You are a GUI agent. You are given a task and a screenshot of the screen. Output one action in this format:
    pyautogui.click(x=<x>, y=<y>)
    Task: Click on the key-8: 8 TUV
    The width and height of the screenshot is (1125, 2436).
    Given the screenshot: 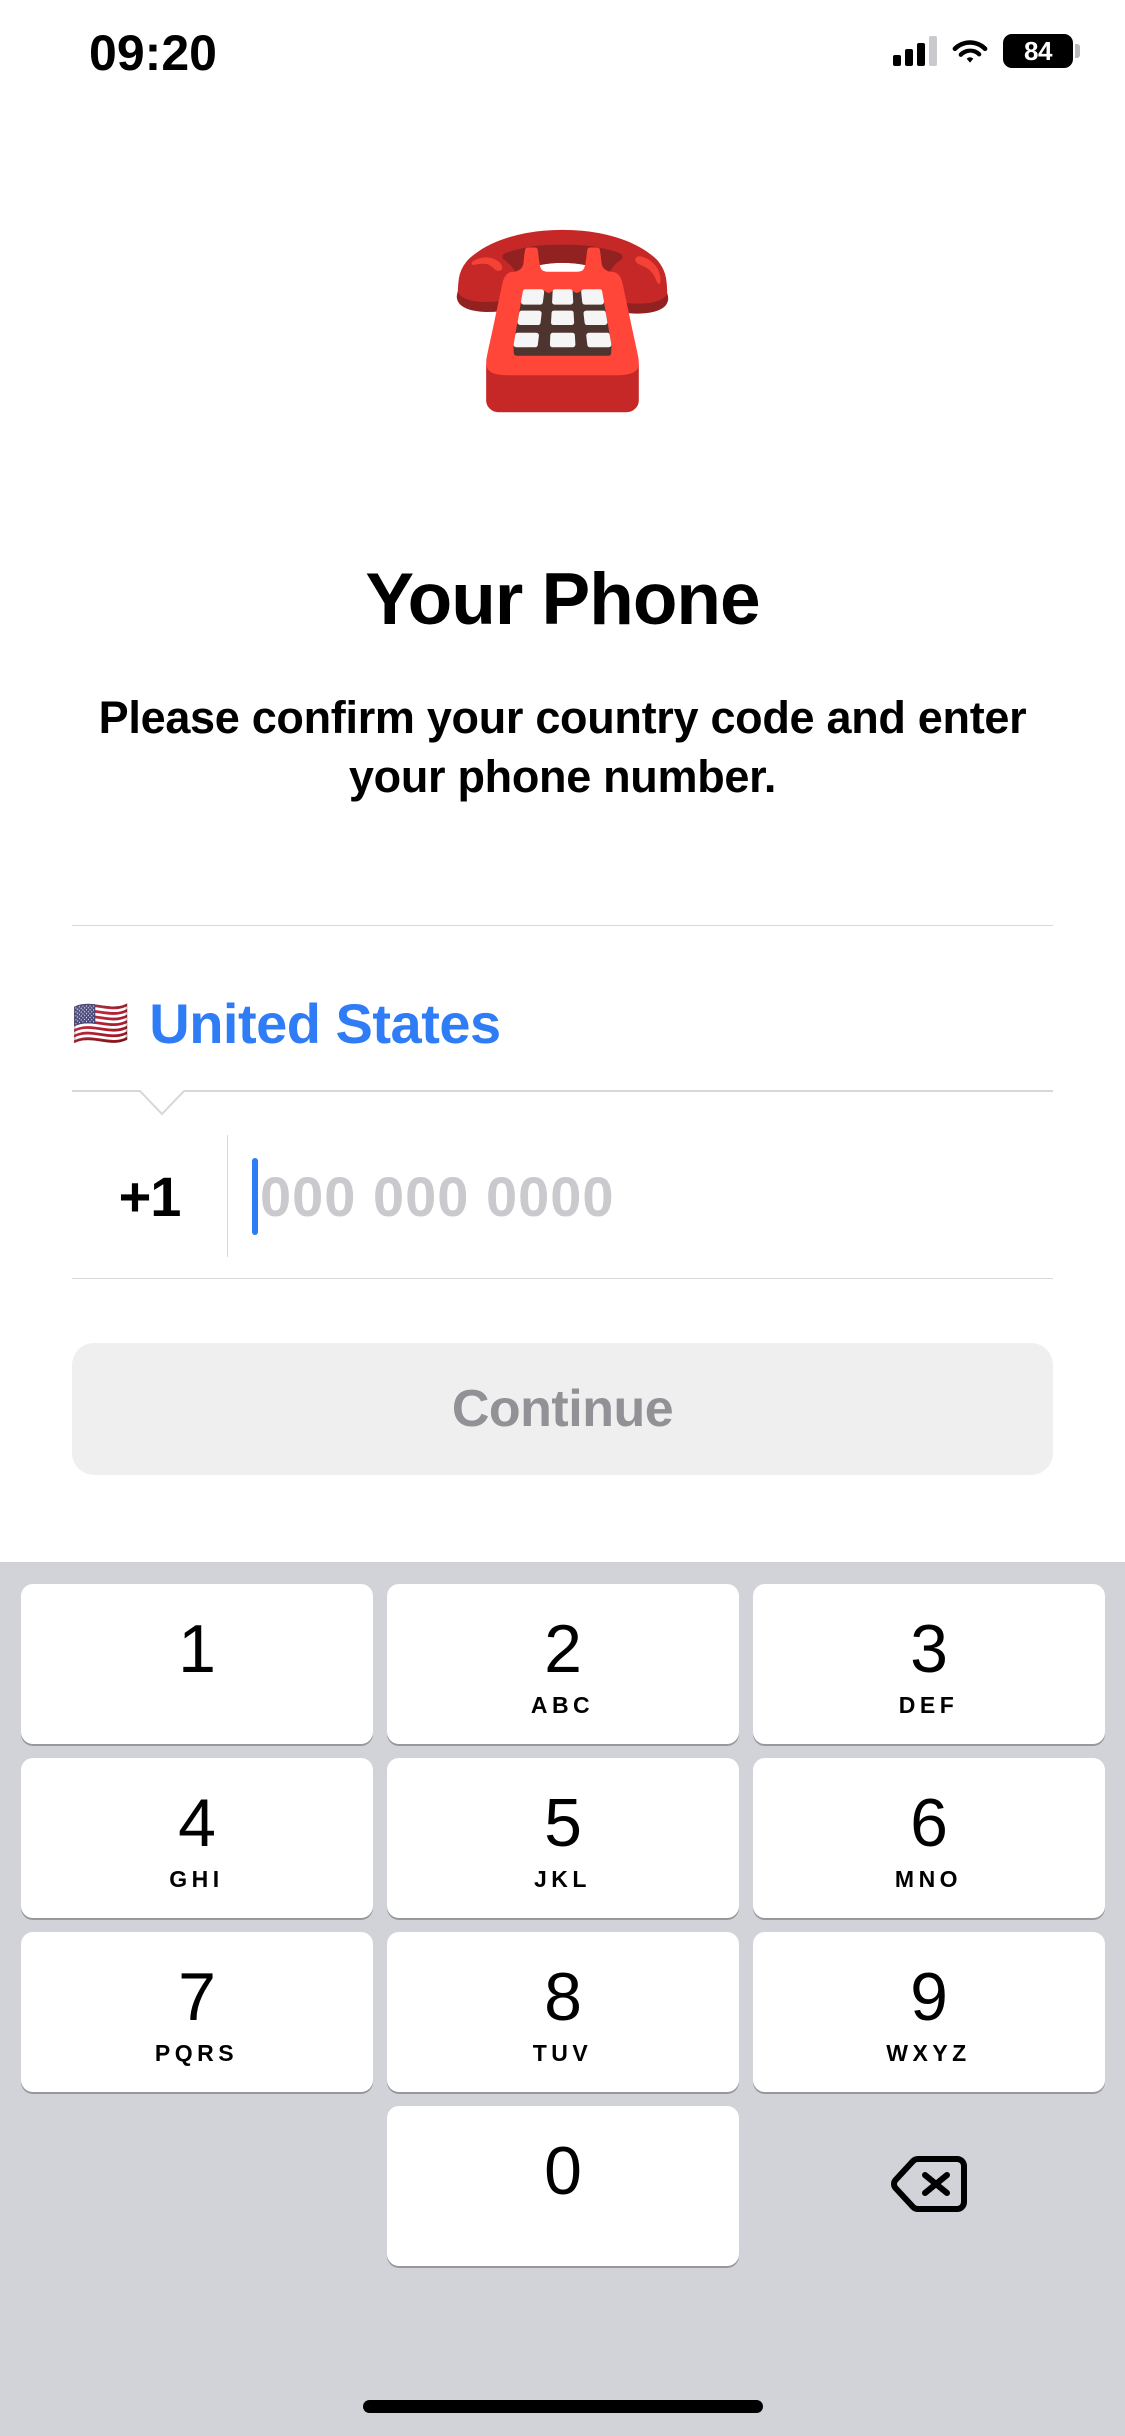 What is the action you would take?
    pyautogui.click(x=562, y=2012)
    